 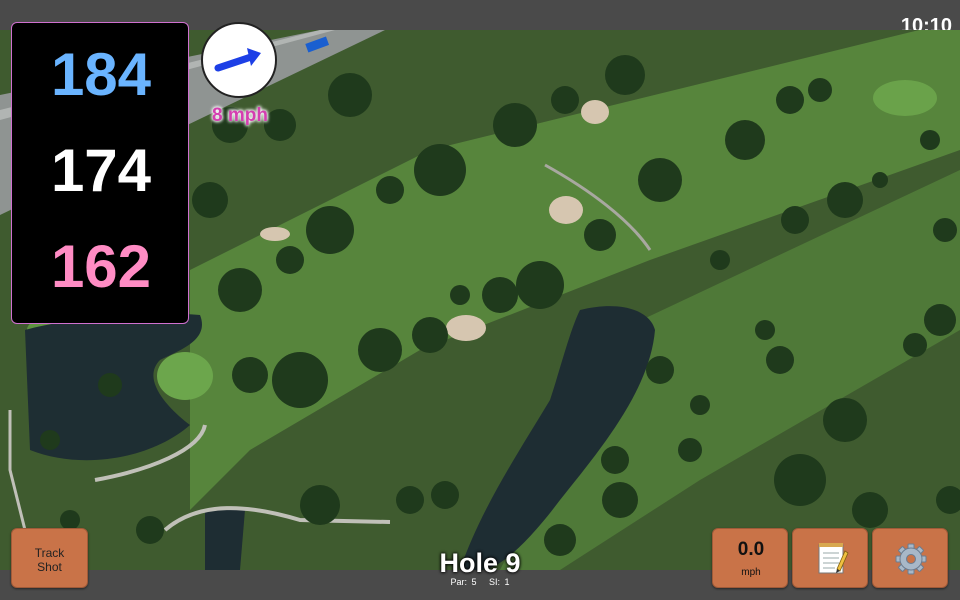 What do you see at coordinates (499, 582) in the screenshot?
I see `hole-stroke-index: SI: 1` at bounding box center [499, 582].